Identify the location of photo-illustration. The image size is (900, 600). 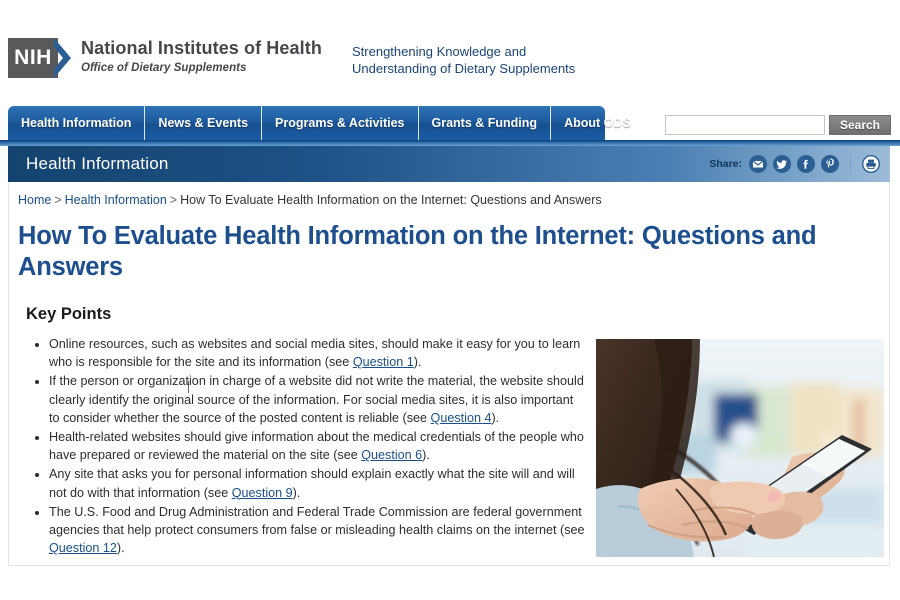
(740, 448).